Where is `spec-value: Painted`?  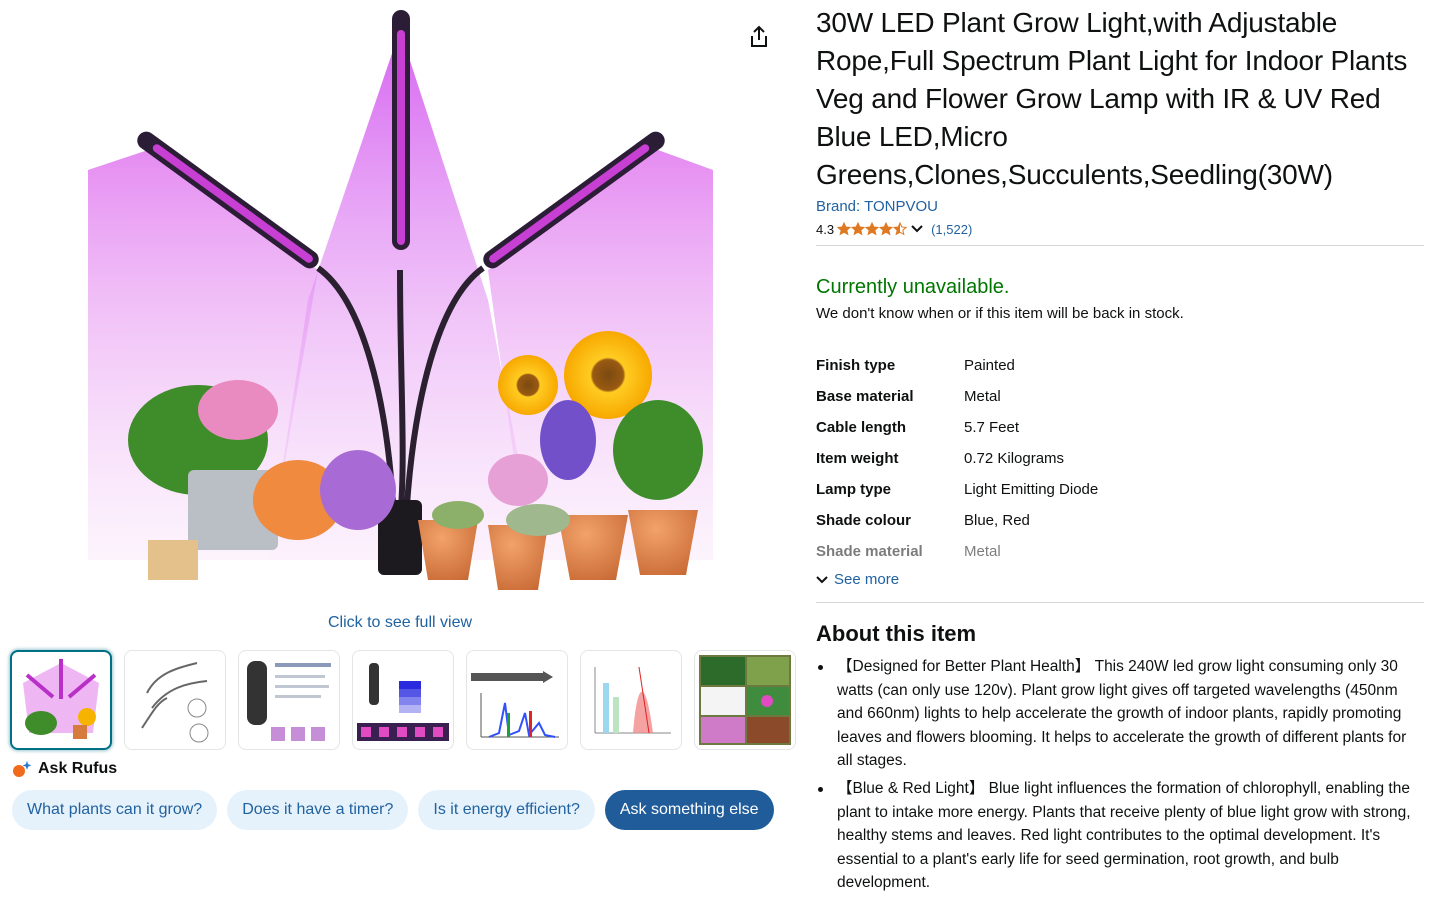
spec-value: Painted is located at coordinates (989, 365).